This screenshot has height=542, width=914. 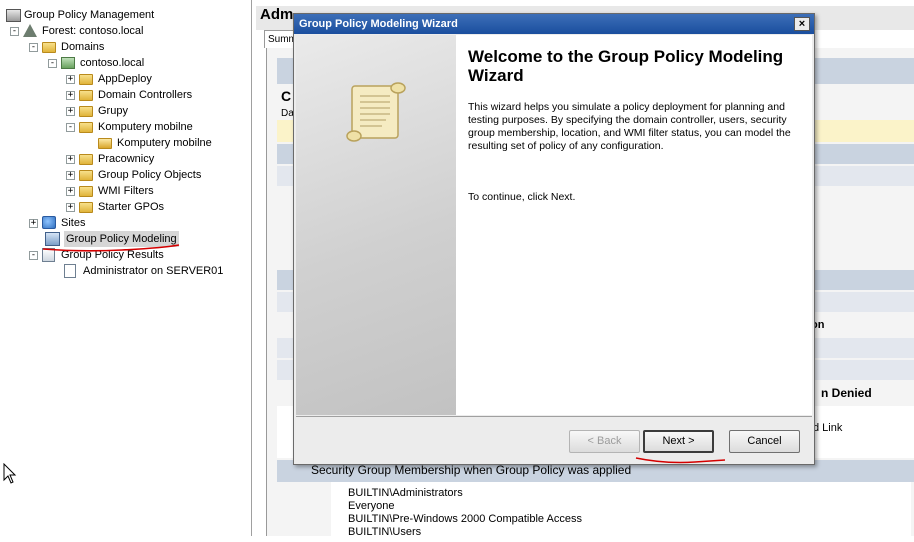 What do you see at coordinates (376, 225) in the screenshot?
I see `wizard-side-panel` at bounding box center [376, 225].